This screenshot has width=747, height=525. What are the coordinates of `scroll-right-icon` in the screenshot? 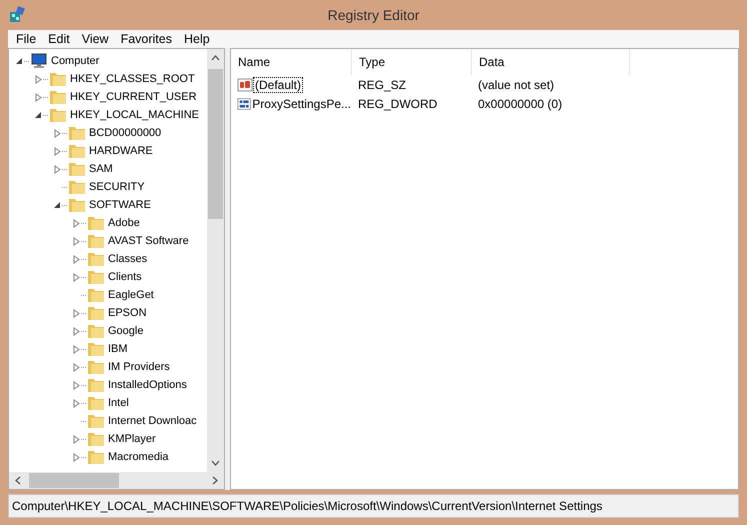 It's located at (215, 480).